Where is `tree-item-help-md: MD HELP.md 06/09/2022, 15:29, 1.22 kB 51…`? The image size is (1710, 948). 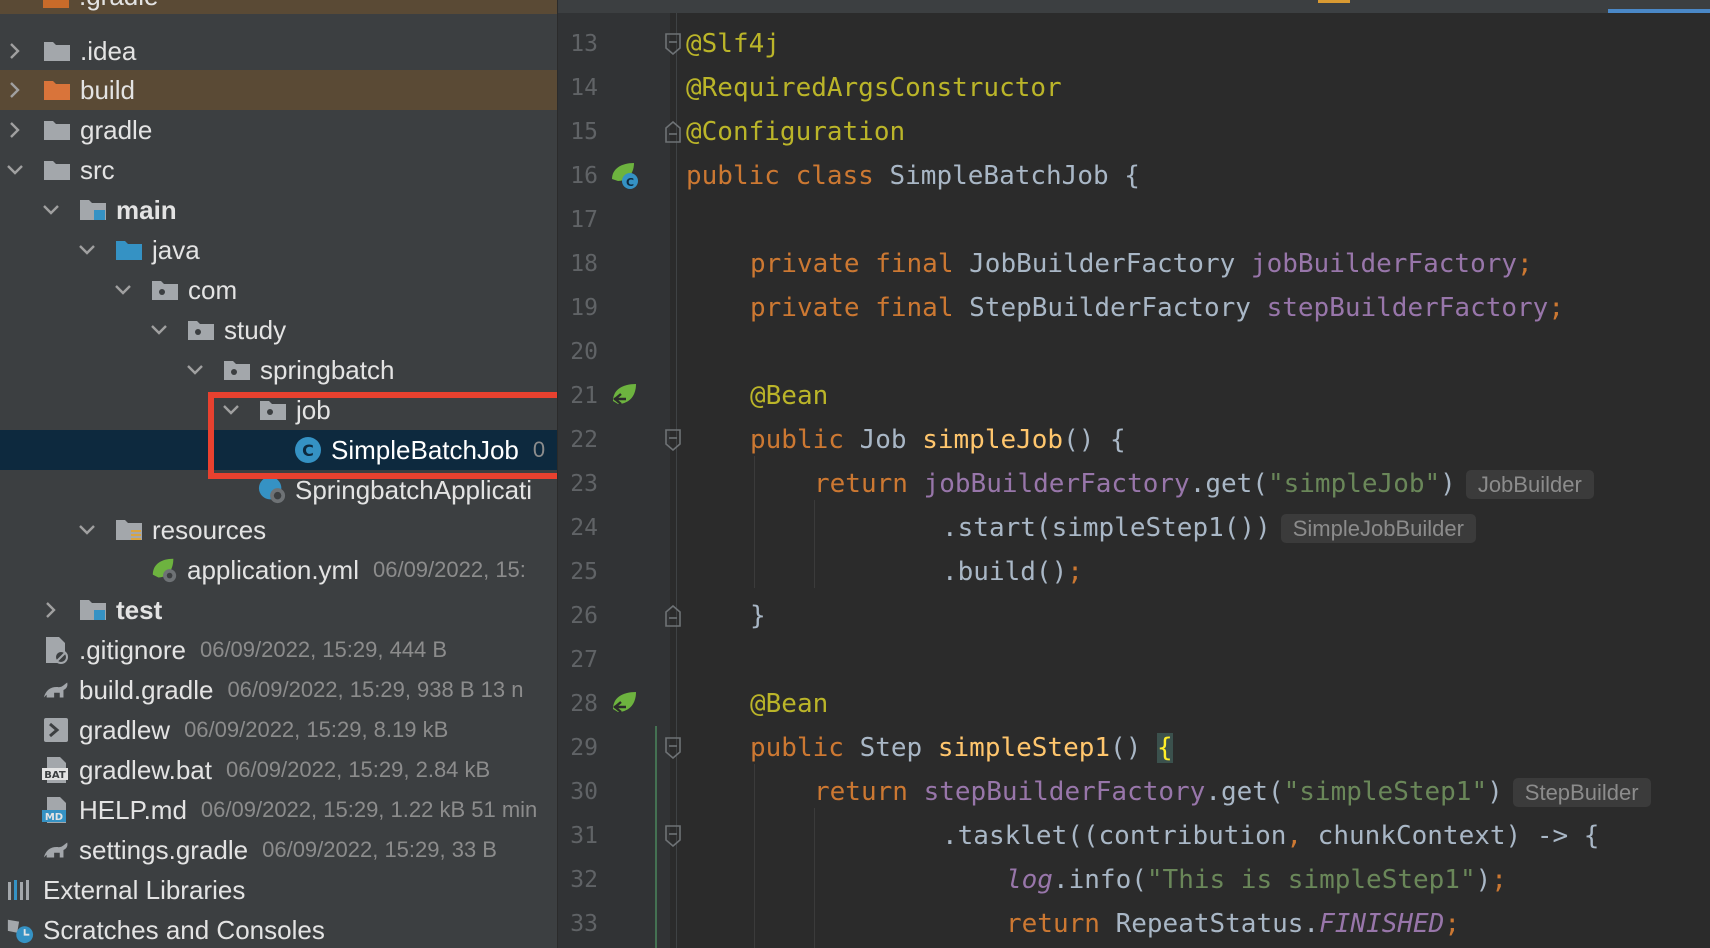
tree-item-help-md: MD HELP.md 06/09/2022, 15:29, 1.22 kB 51… is located at coordinates (278, 810).